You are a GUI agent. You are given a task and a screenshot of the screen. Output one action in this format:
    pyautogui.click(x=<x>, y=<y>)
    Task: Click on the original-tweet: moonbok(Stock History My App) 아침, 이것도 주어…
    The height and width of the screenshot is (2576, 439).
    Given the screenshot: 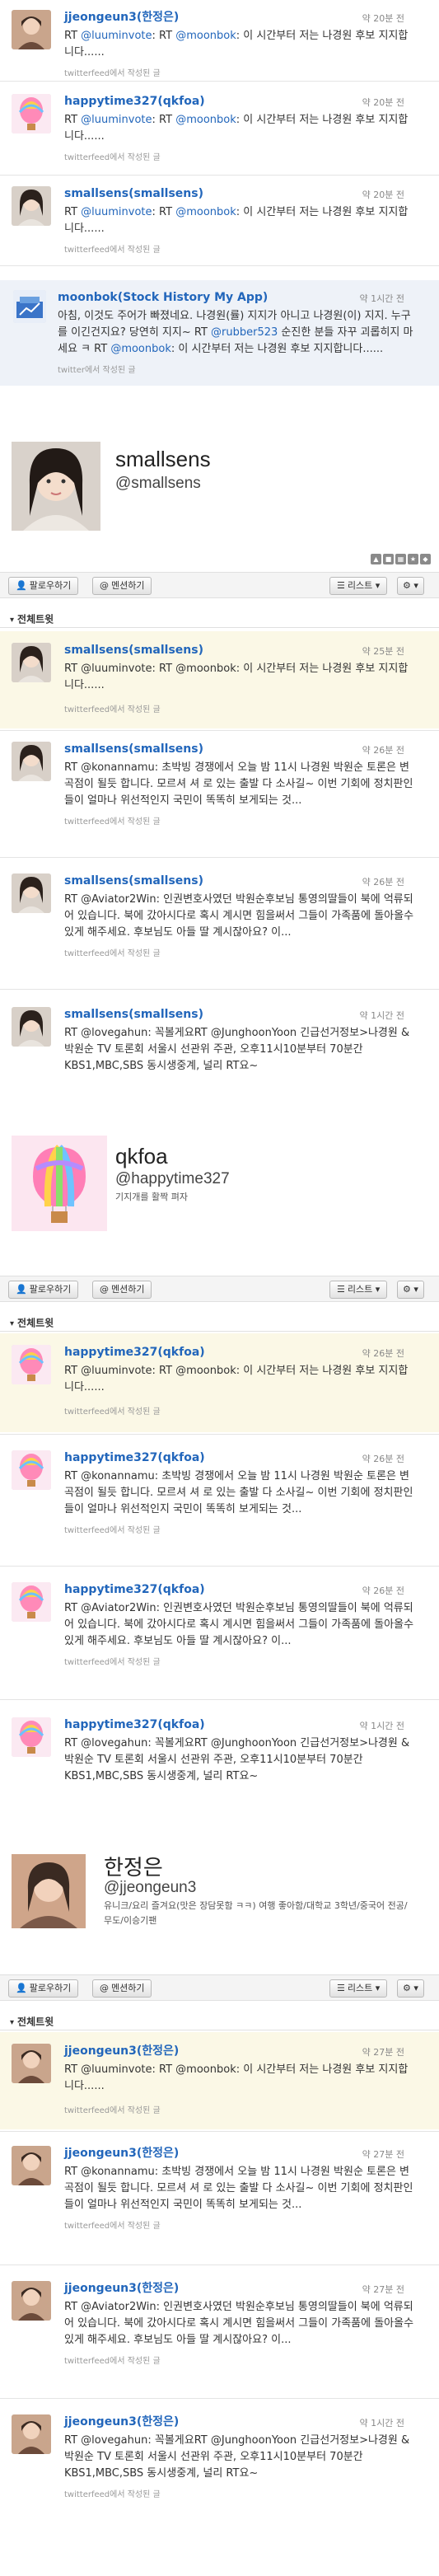 What is the action you would take?
    pyautogui.click(x=219, y=333)
    